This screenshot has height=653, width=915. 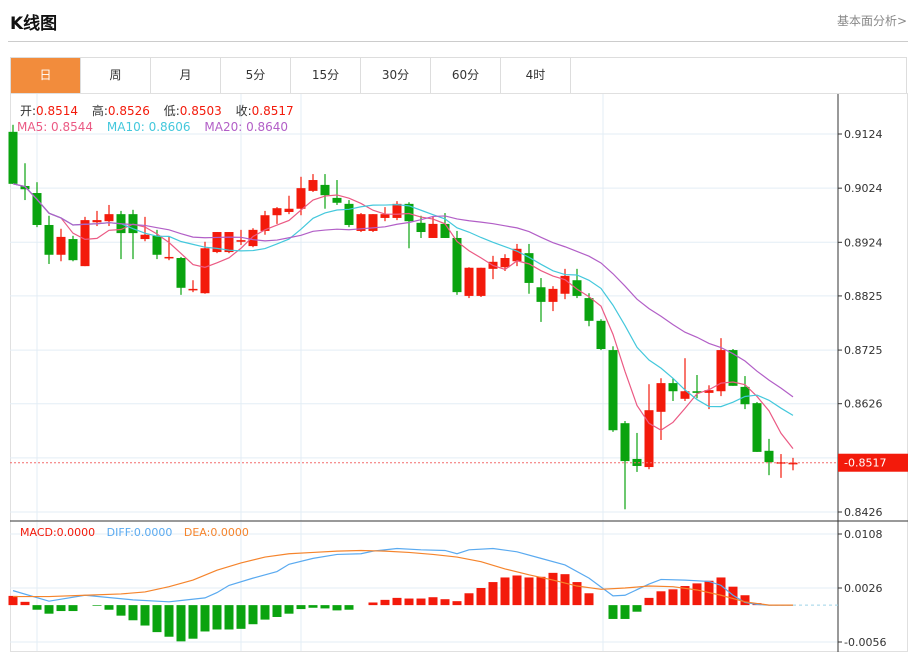 I want to click on price-tick-label: 0.8426, so click(x=863, y=512).